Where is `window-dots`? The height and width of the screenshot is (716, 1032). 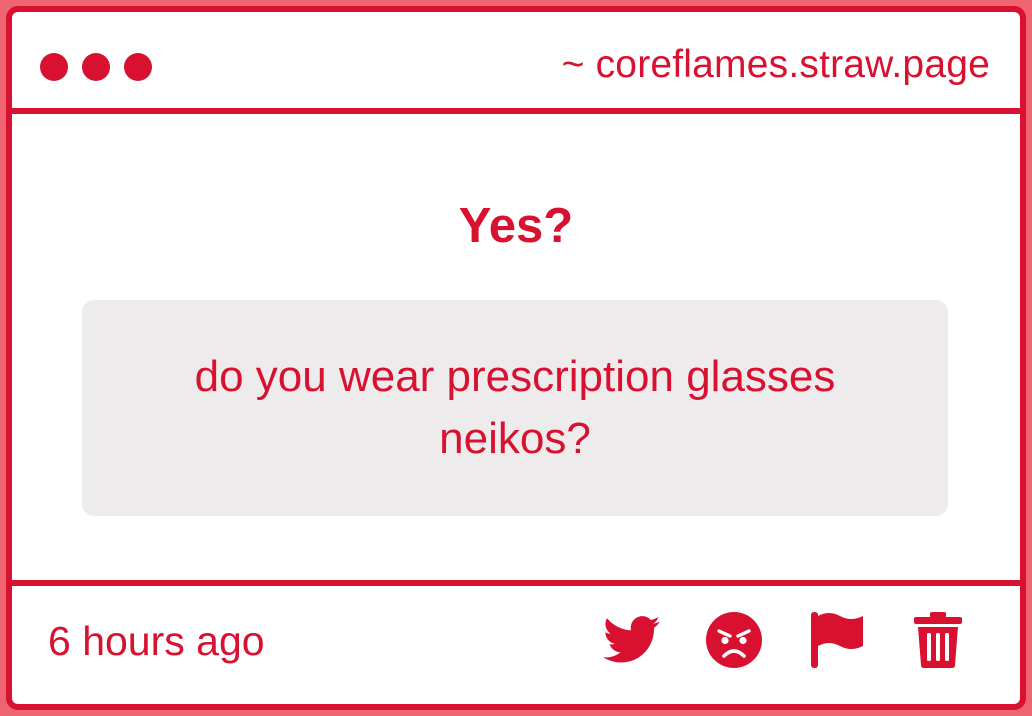 window-dots is located at coordinates (96, 67).